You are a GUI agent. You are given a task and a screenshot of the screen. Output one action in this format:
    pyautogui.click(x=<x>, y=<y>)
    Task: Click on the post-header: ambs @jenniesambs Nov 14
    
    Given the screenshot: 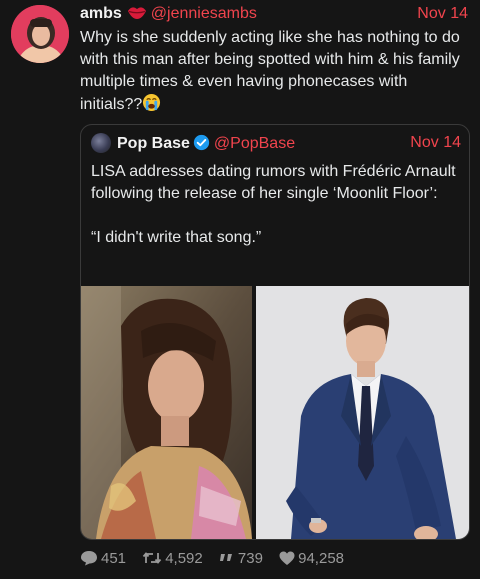 What is the action you would take?
    pyautogui.click(x=275, y=14)
    